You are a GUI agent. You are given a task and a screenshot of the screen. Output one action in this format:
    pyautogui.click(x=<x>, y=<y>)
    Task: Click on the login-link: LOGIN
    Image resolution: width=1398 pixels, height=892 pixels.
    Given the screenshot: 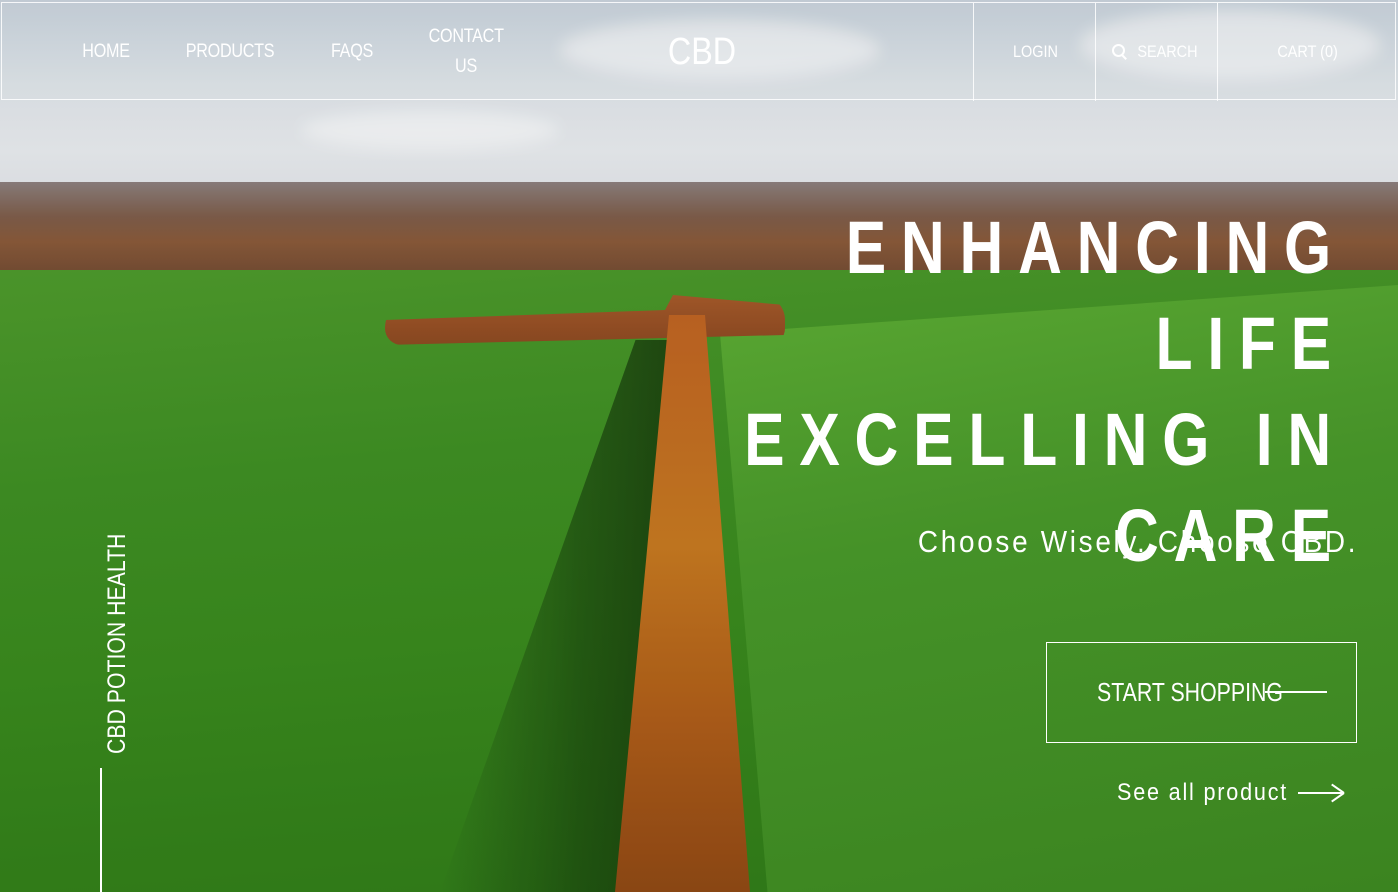 What is the action you would take?
    pyautogui.click(x=1034, y=52)
    